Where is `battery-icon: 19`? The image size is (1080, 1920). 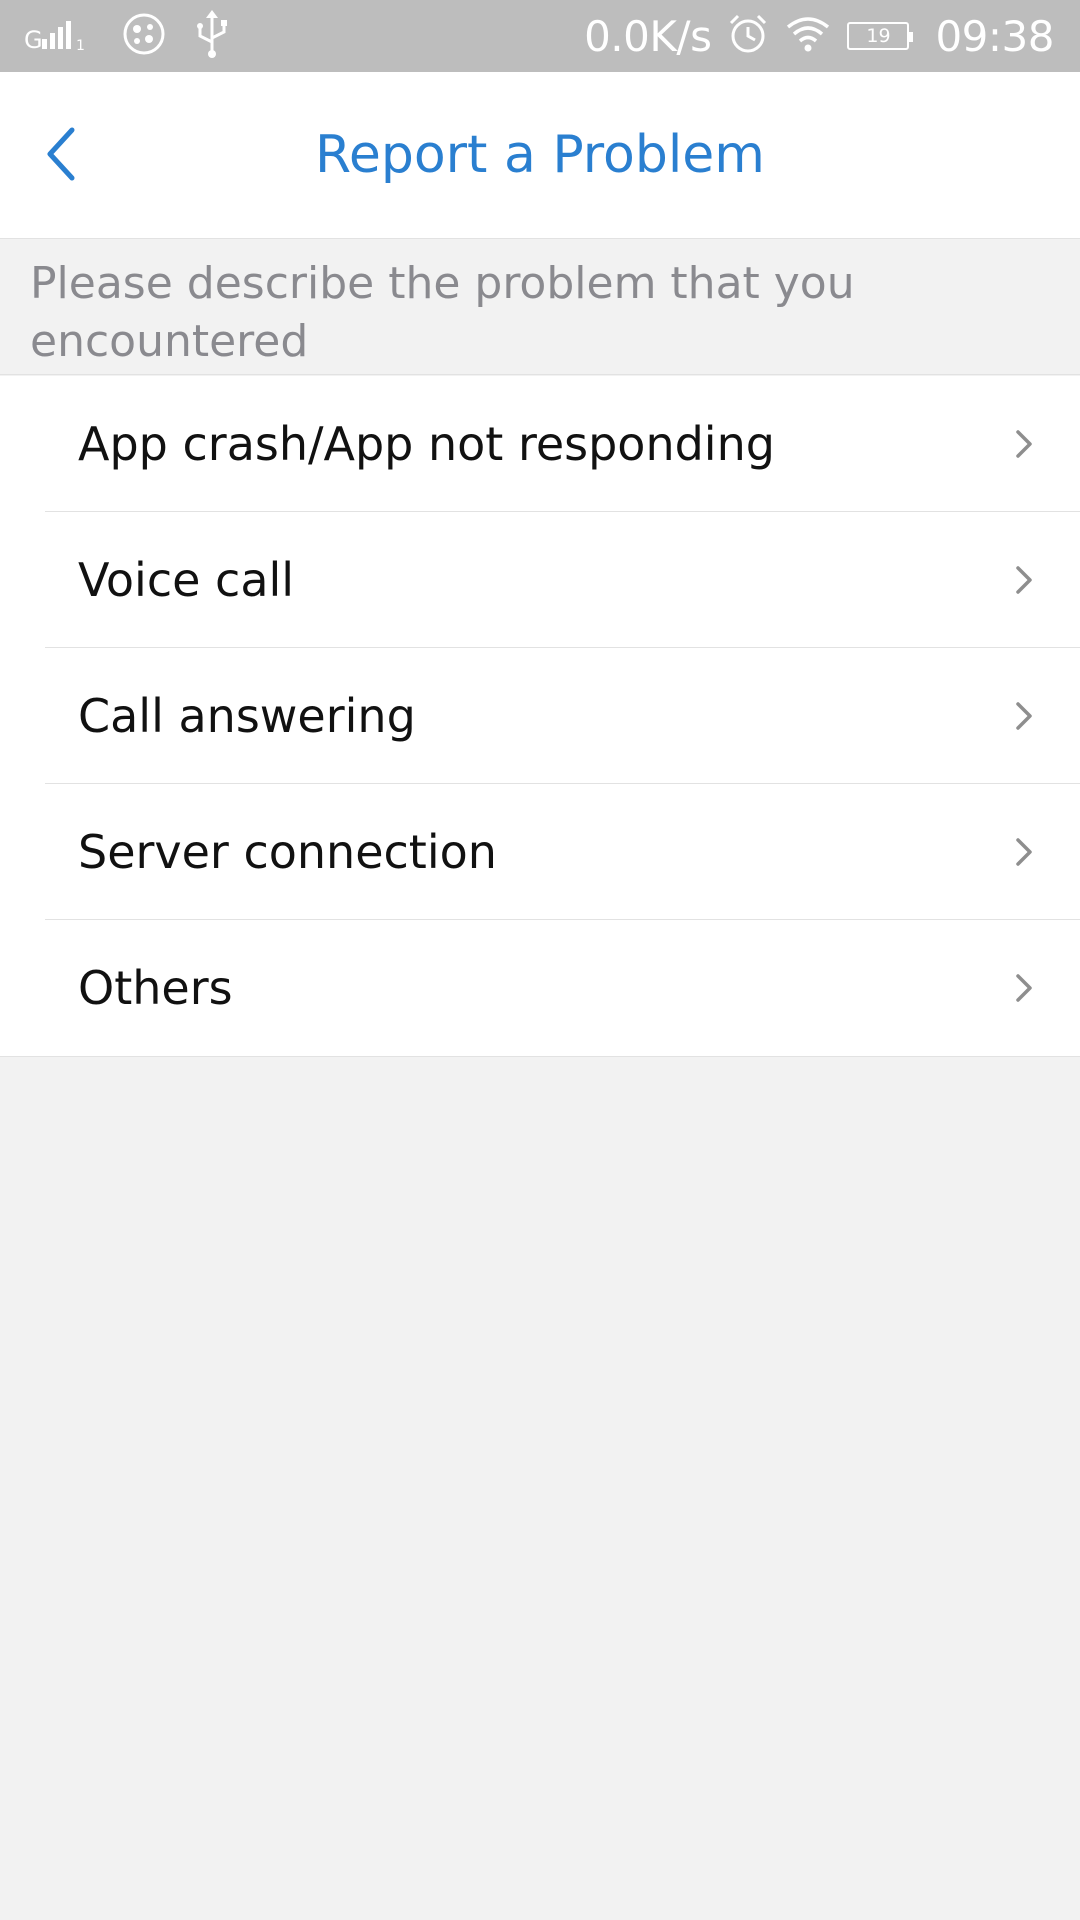
battery-icon: 19 is located at coordinates (880, 36).